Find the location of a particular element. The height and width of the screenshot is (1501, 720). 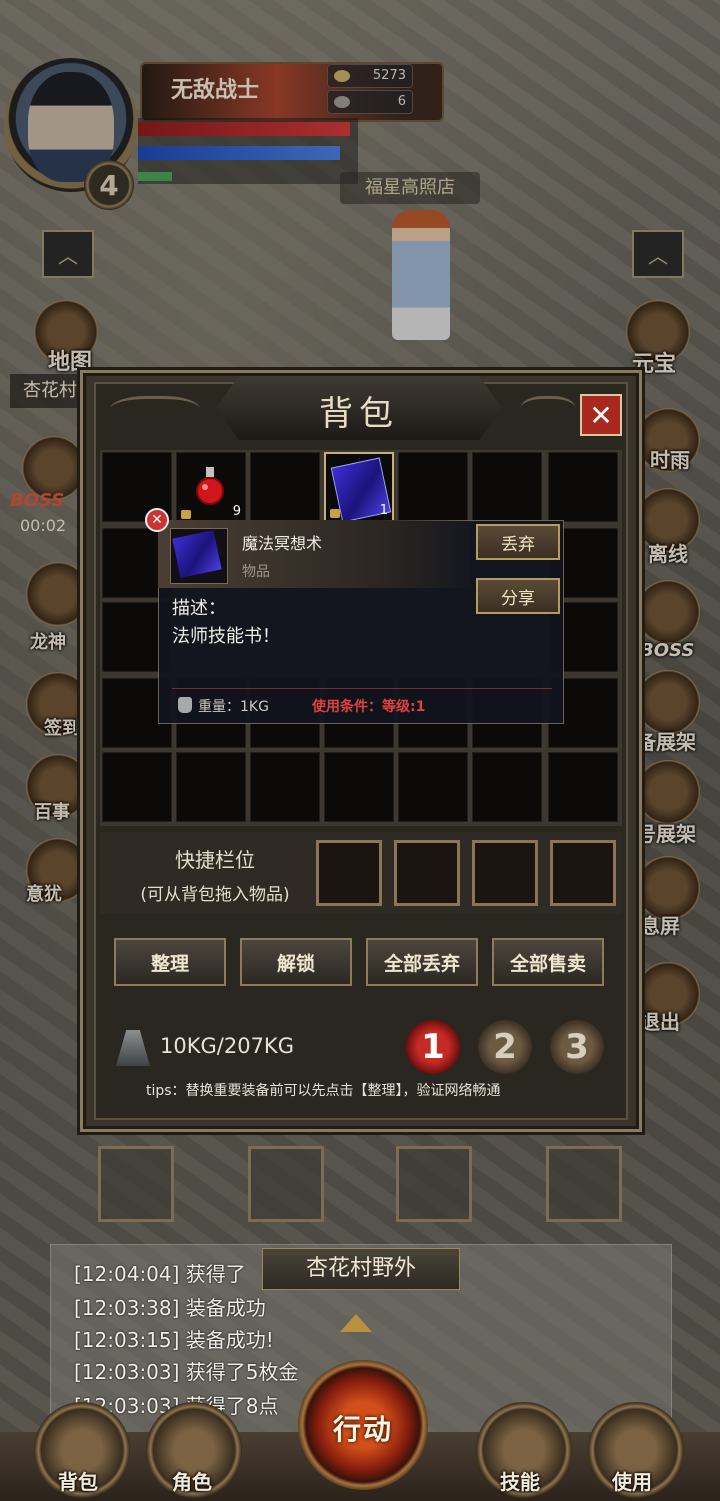

weight-icon is located at coordinates (185, 705).